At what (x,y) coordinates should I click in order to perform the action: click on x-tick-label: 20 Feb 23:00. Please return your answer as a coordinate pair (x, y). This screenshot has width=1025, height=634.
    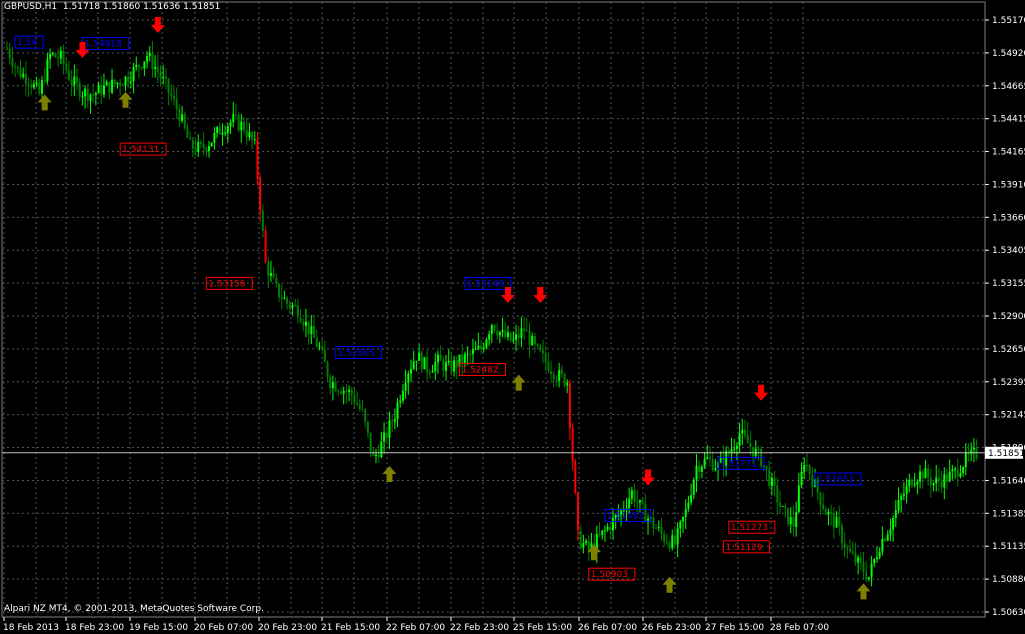
    Looking at the image, I should click on (287, 628).